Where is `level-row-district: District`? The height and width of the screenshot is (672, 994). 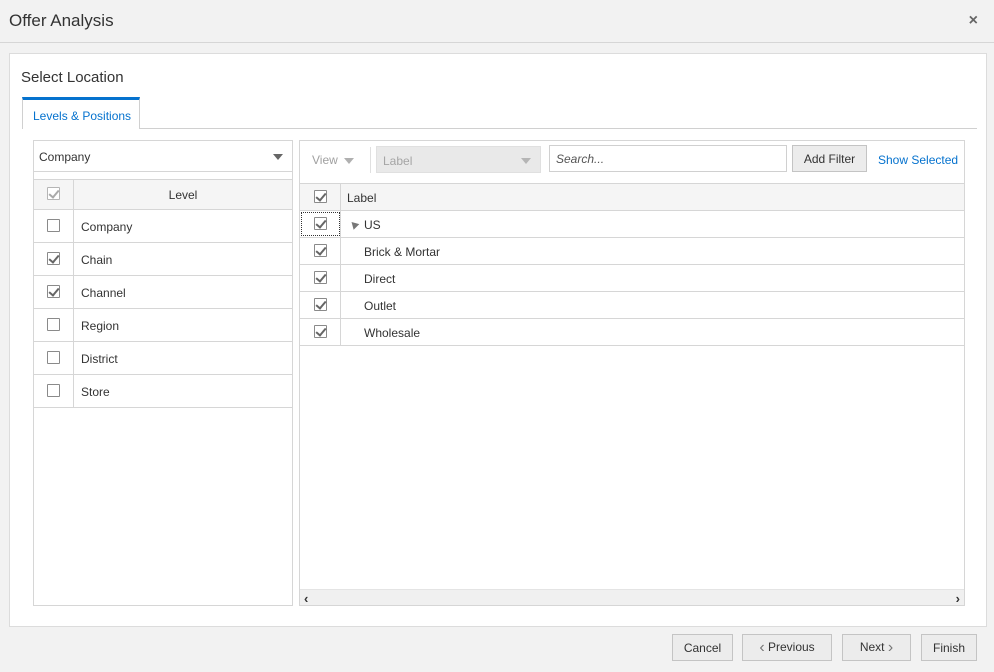
level-row-district: District is located at coordinates (163, 358).